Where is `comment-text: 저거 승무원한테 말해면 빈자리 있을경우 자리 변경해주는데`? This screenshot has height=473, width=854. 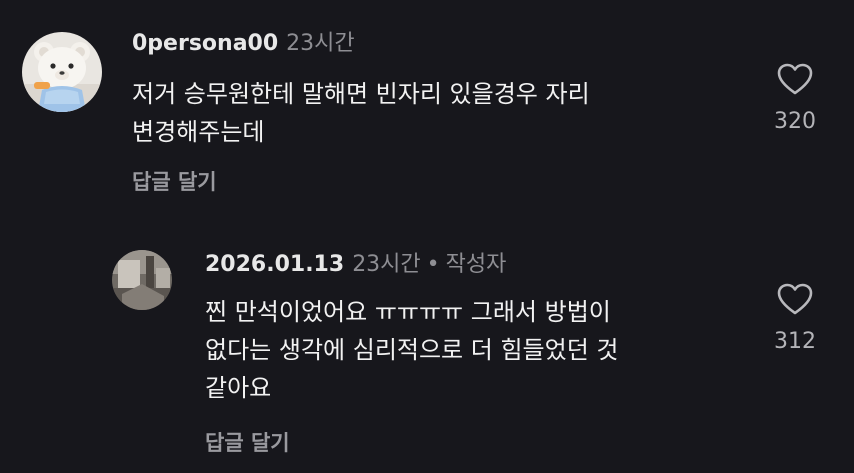 comment-text: 저거 승무원한테 말해면 빈자리 있을경우 자리 변경해주는데 is located at coordinates (361, 113).